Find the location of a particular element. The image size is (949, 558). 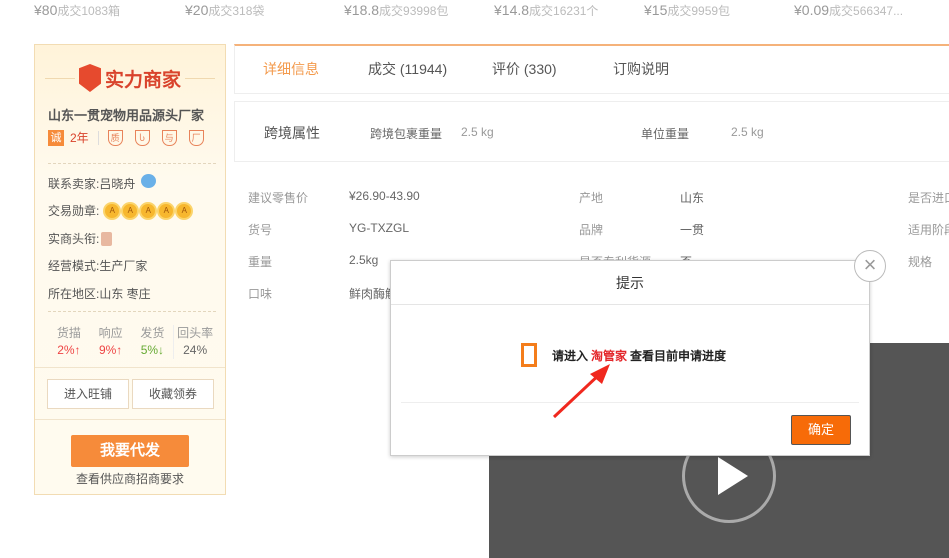

shield-icon is located at coordinates (89, 78).